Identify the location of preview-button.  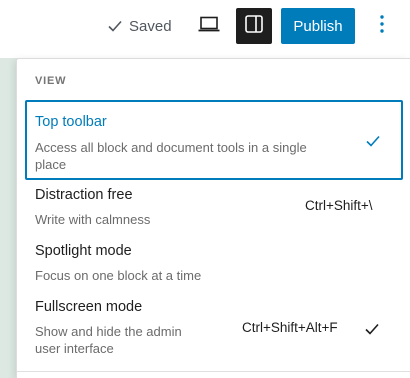
(209, 26).